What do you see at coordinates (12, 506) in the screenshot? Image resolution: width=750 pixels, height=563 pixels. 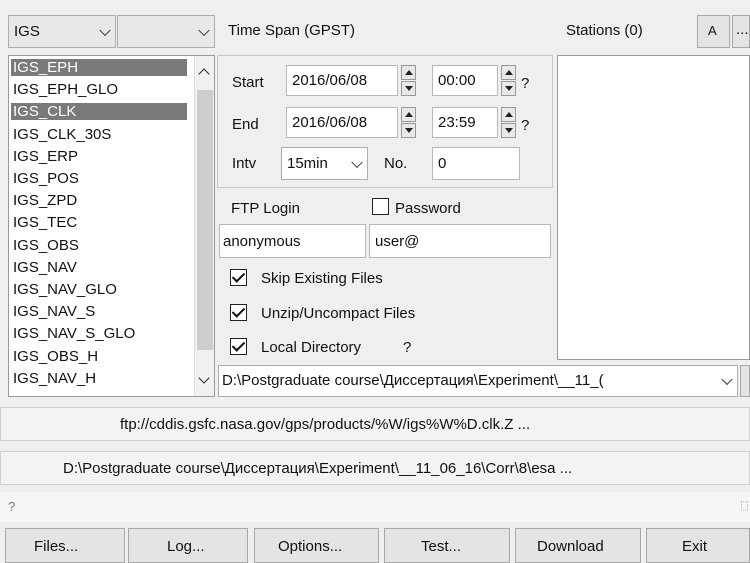 I see `status-text: ?` at bounding box center [12, 506].